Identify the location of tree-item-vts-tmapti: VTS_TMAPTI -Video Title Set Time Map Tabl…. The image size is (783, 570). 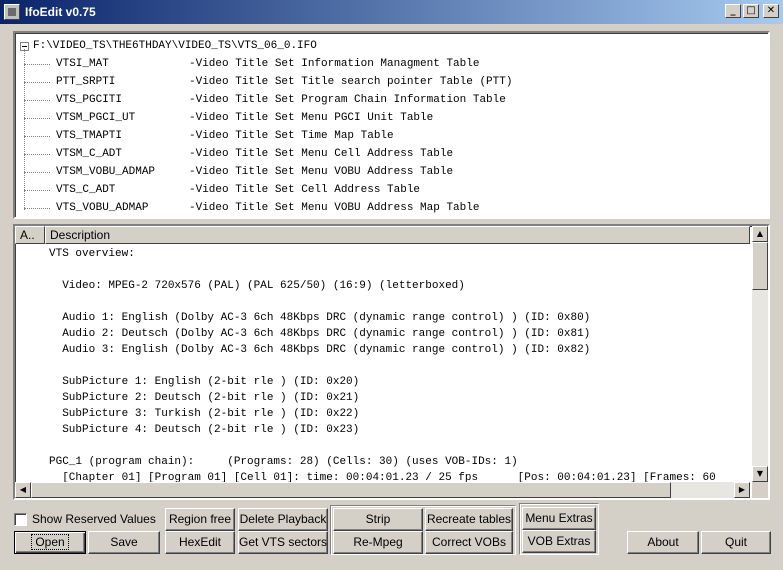
(209, 136).